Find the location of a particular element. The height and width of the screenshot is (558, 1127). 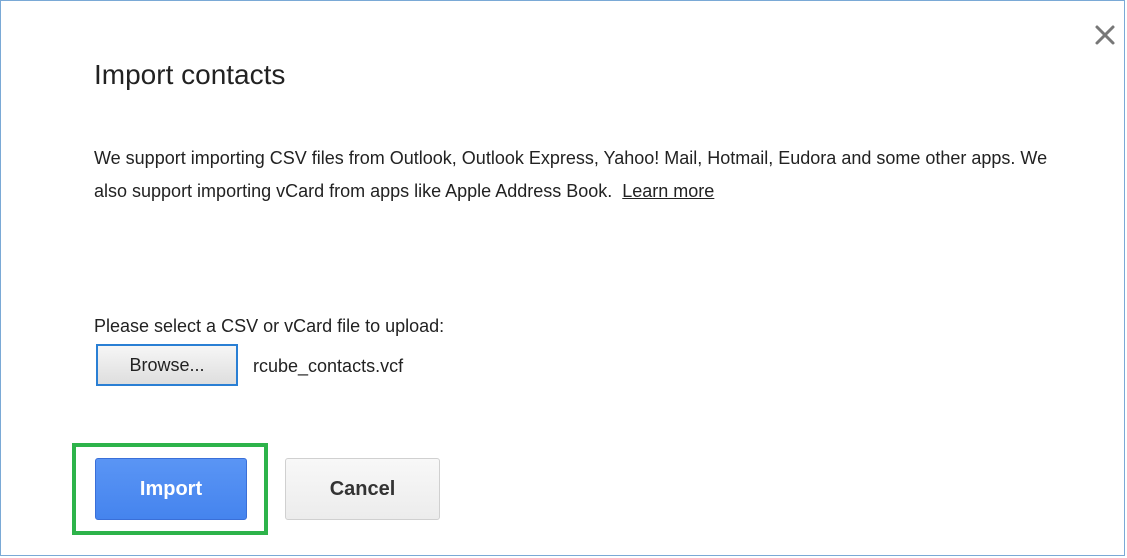

selected-file-name: rcube_contacts.vcf is located at coordinates (328, 366).